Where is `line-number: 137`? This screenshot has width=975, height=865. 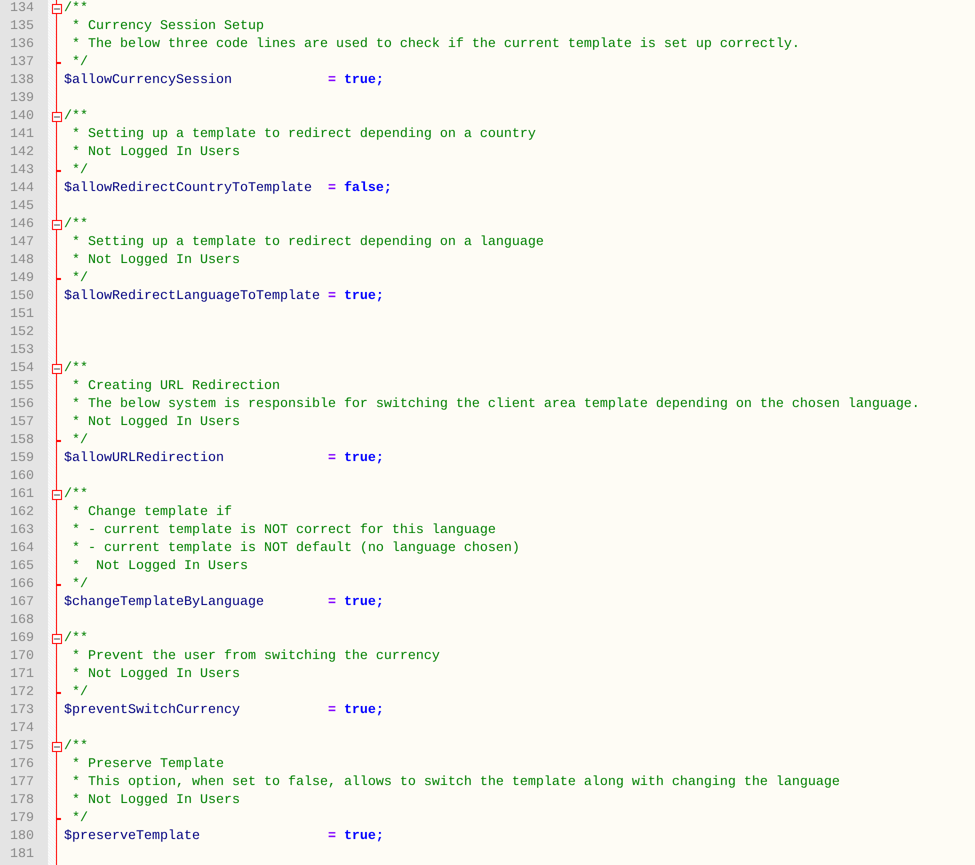
line-number: 137 is located at coordinates (22, 63).